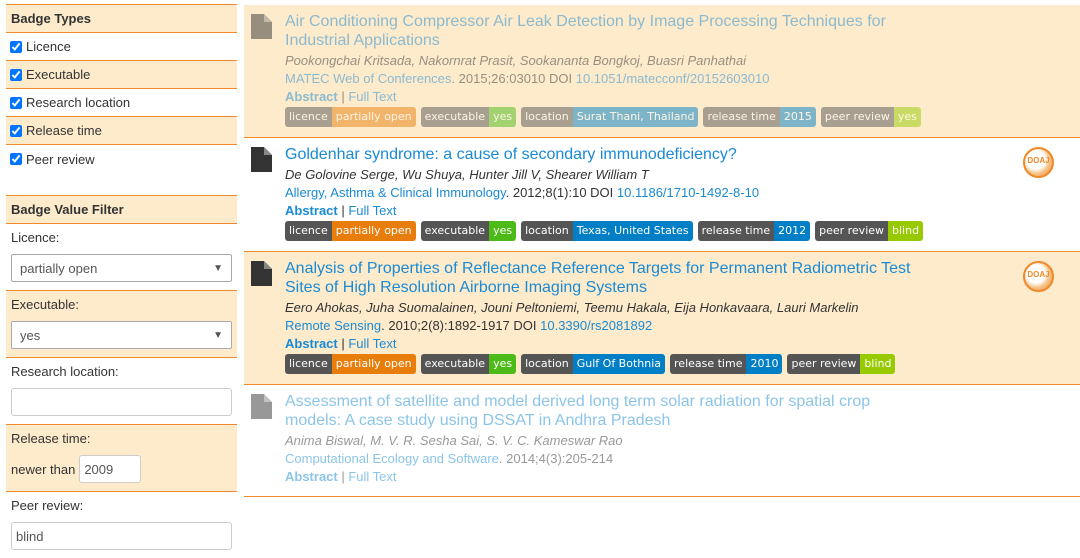 The height and width of the screenshot is (558, 1080). I want to click on journal-link: Computational Ecology and Software, so click(392, 458).